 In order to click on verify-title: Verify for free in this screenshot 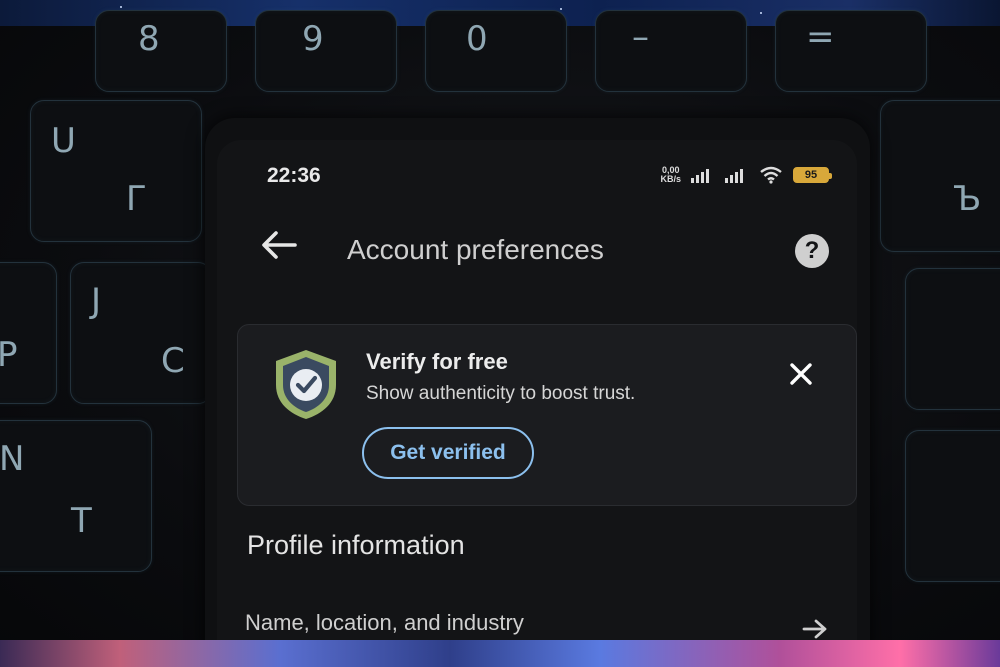, I will do `click(437, 361)`.